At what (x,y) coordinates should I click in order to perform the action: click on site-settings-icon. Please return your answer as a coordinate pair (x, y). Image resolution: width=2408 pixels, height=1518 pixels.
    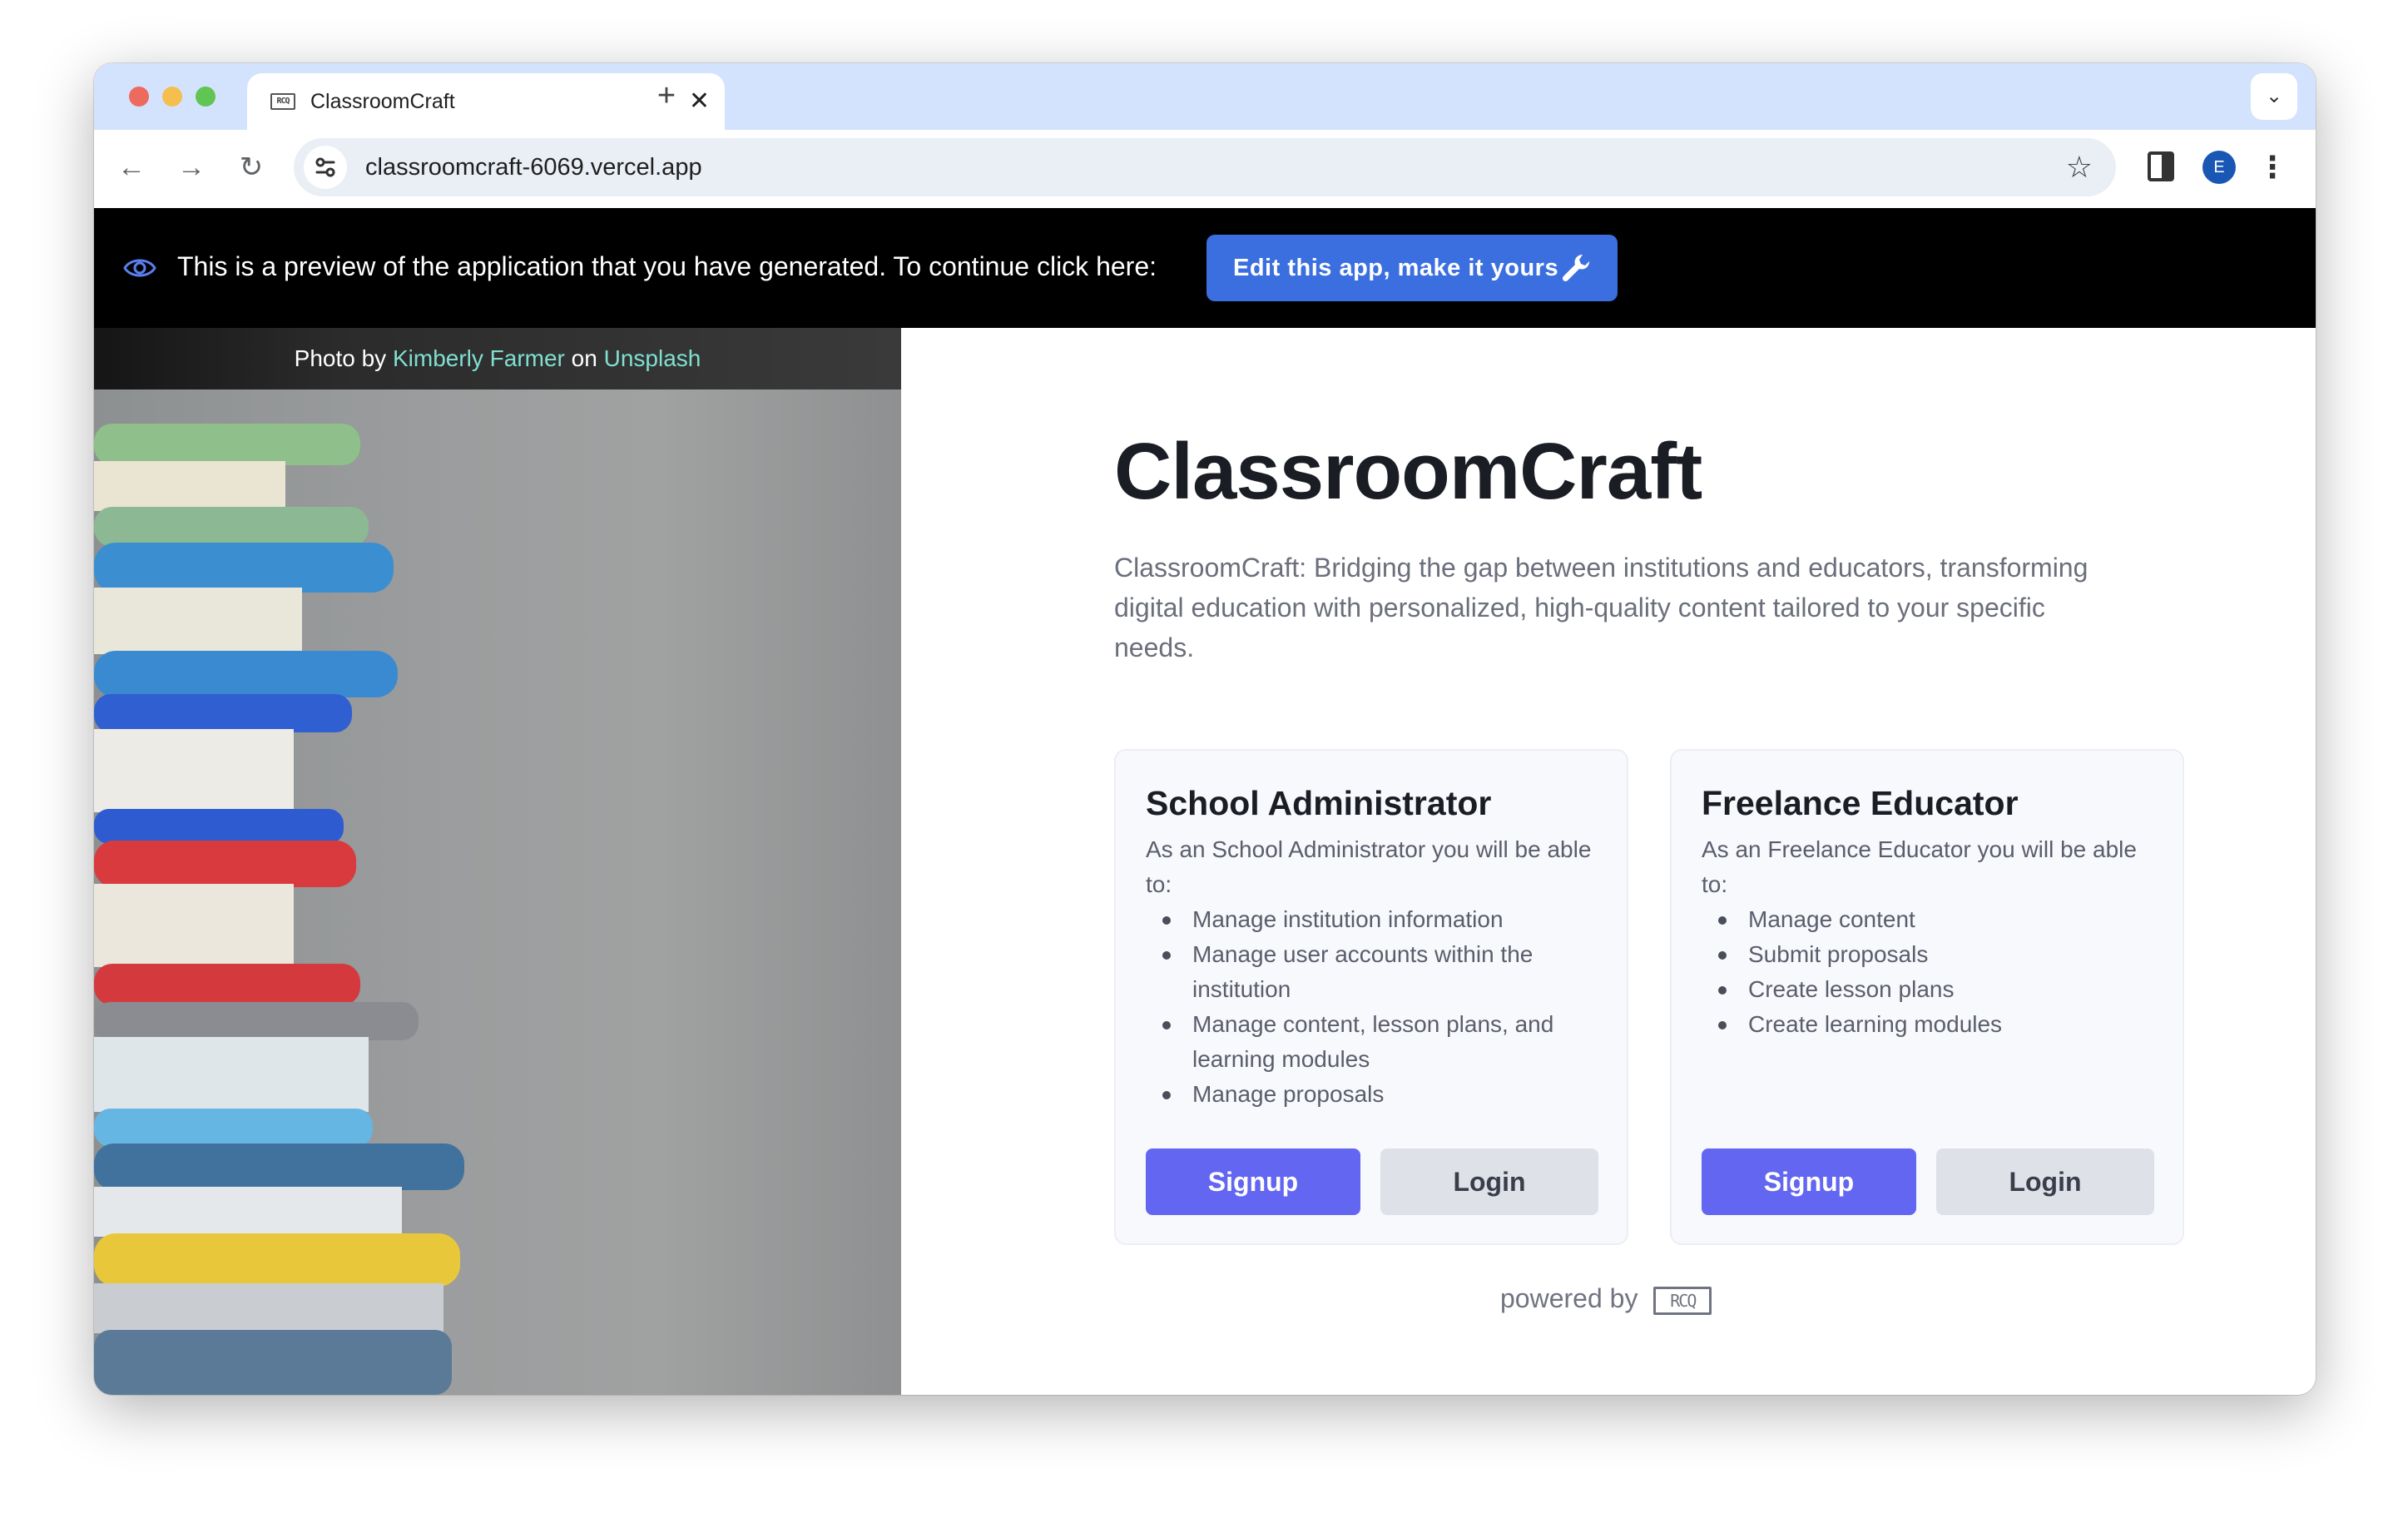
    Looking at the image, I should click on (326, 167).